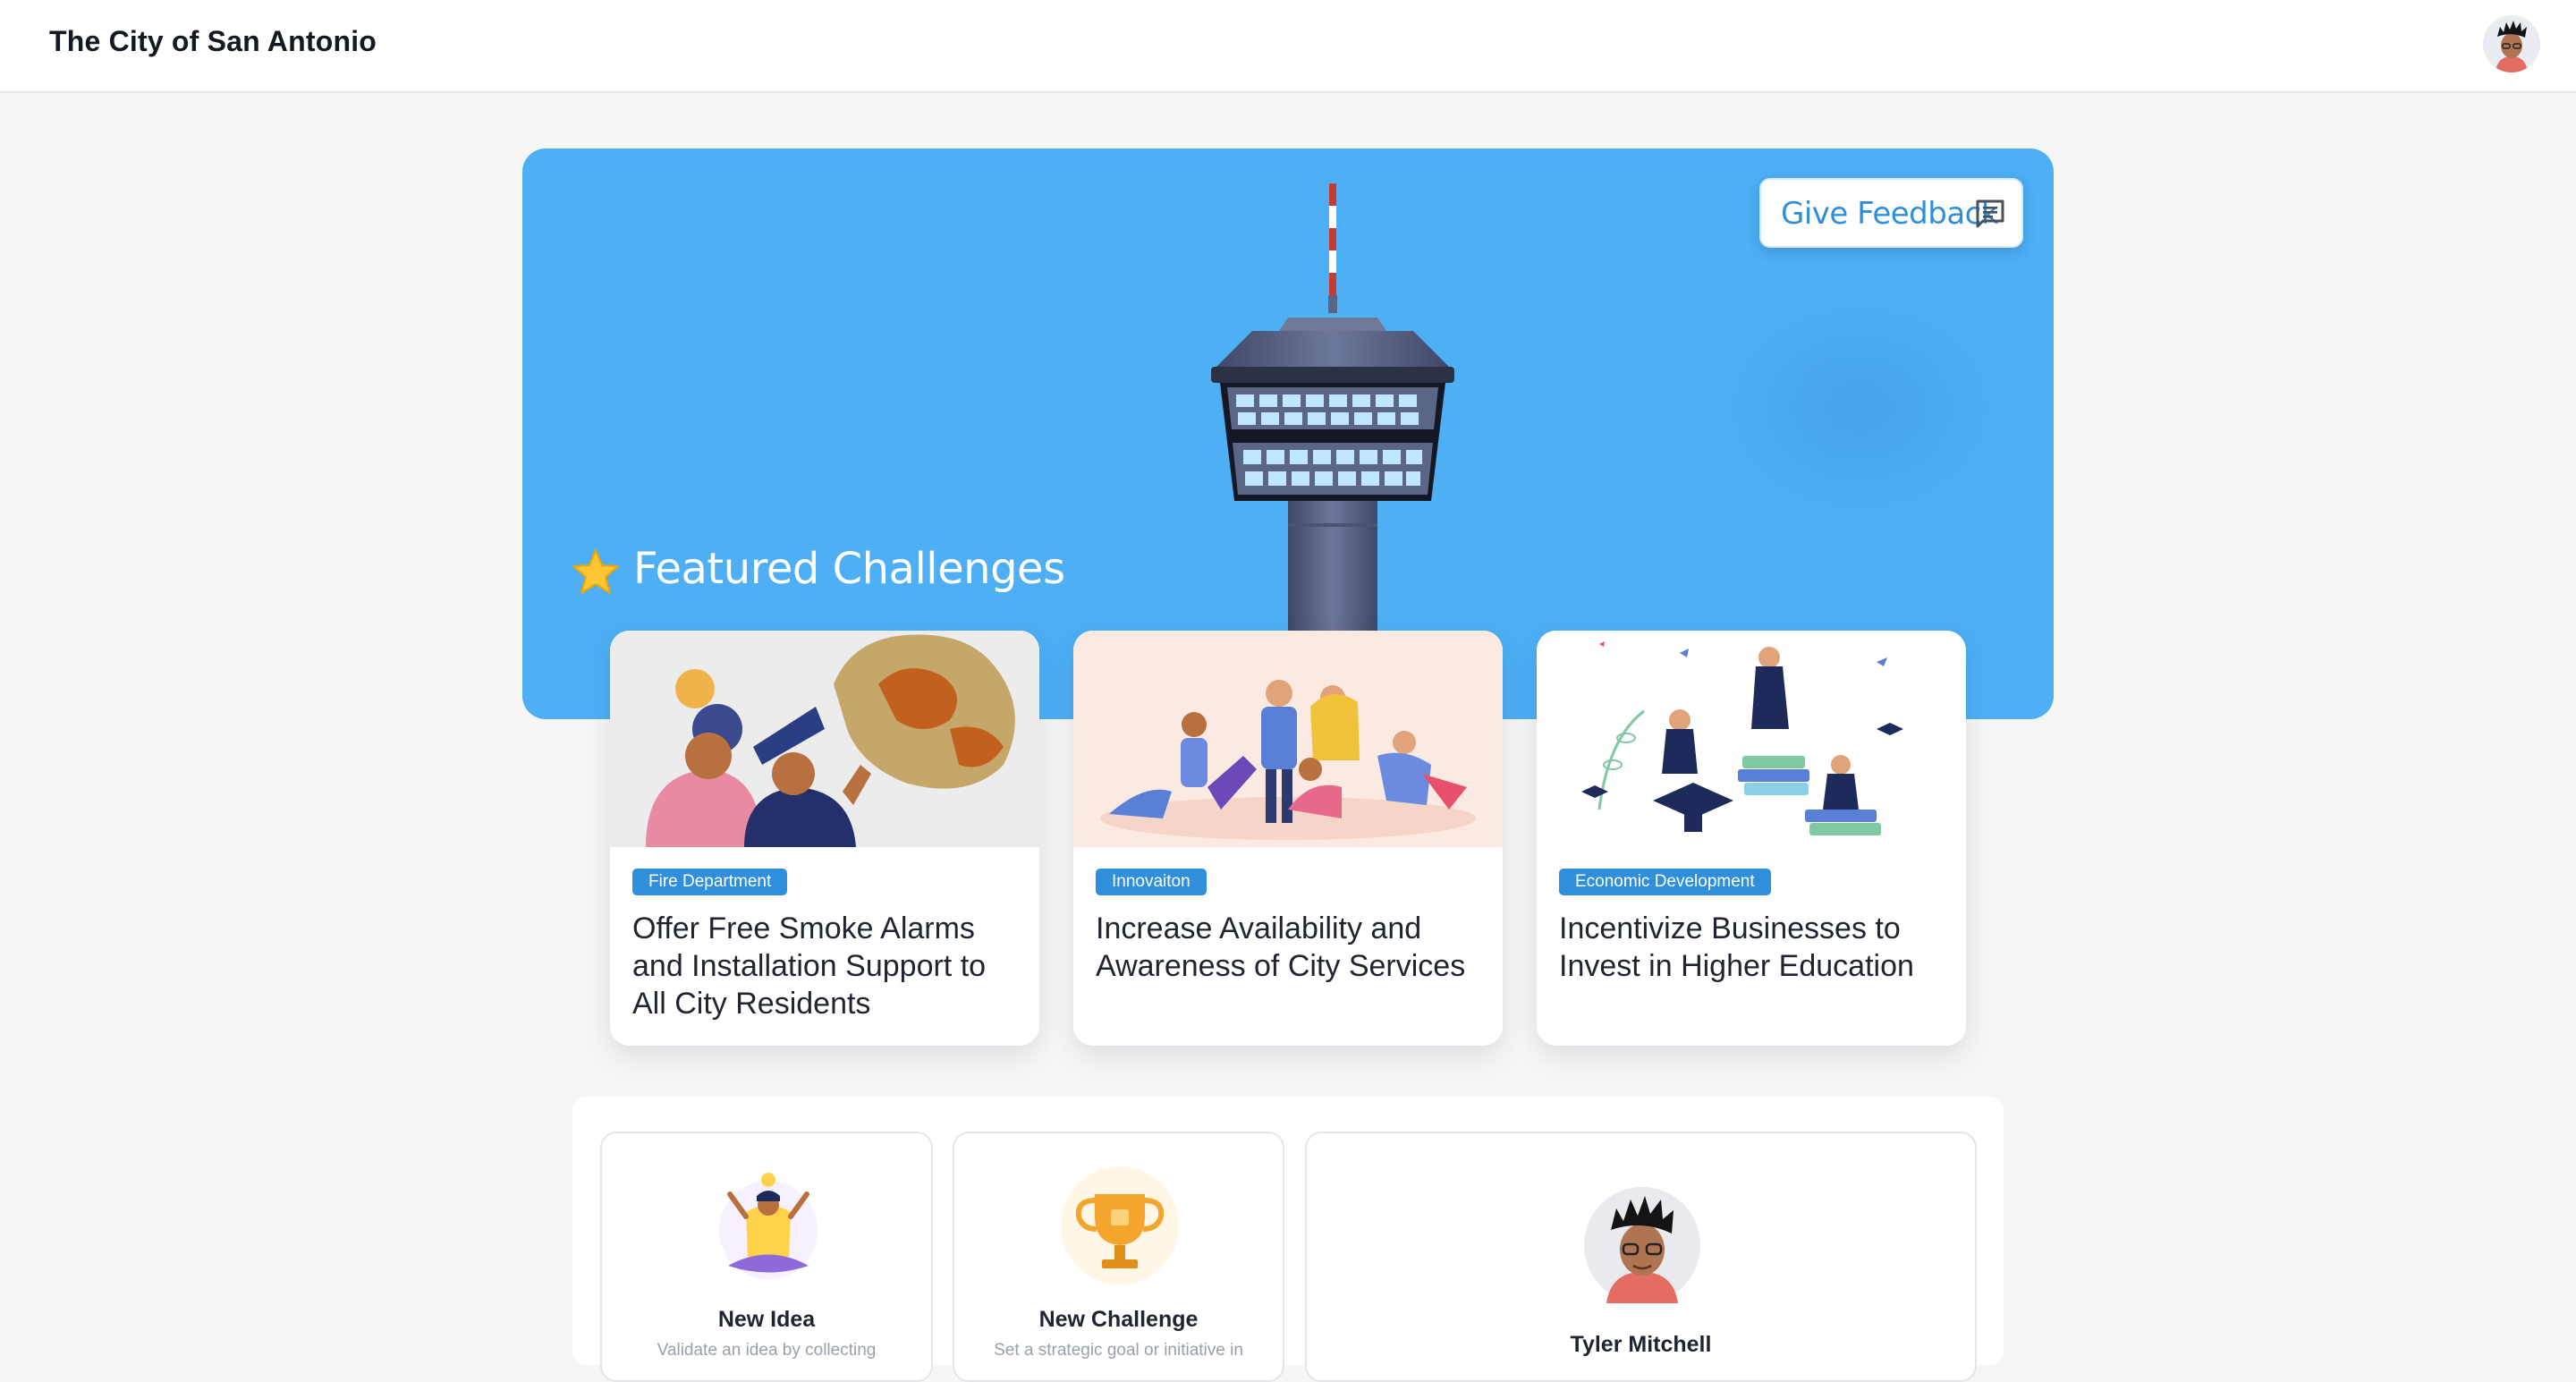 The height and width of the screenshot is (1382, 2576). Describe the element at coordinates (1641, 1345) in the screenshot. I see `profile-name: Tyler Mitchell` at that location.